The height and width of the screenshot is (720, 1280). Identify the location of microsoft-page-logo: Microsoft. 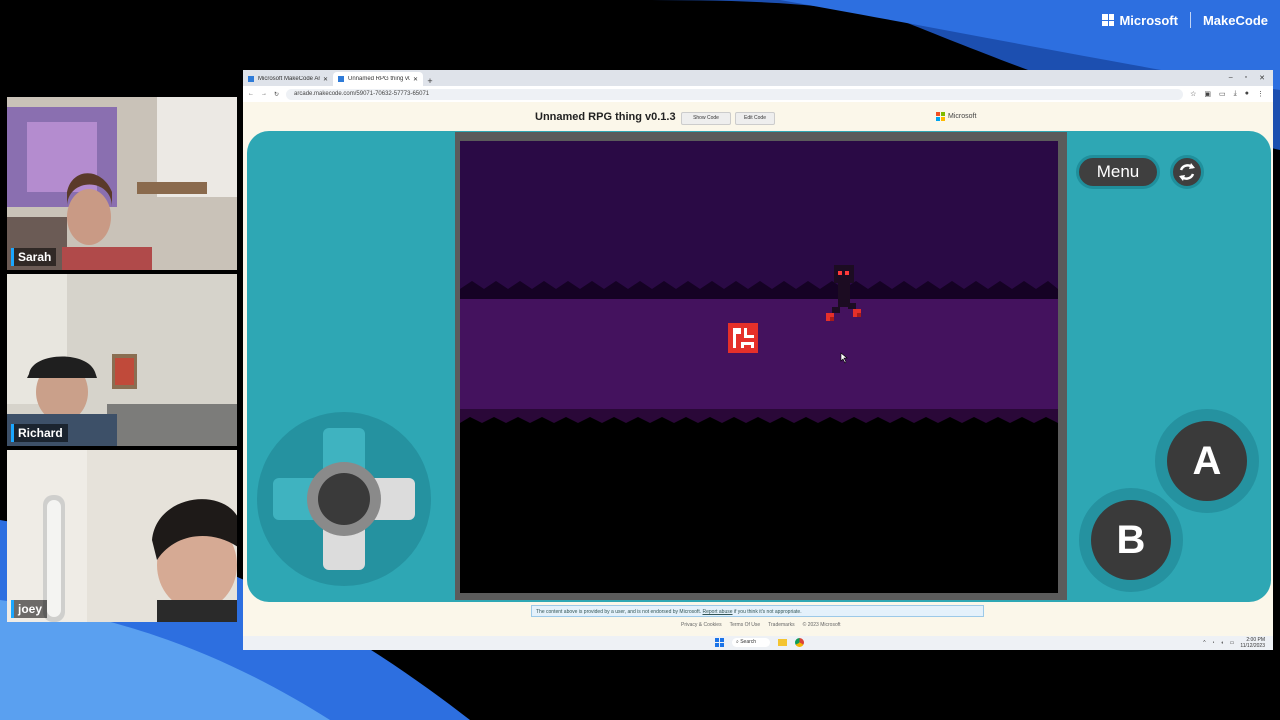
(956, 116).